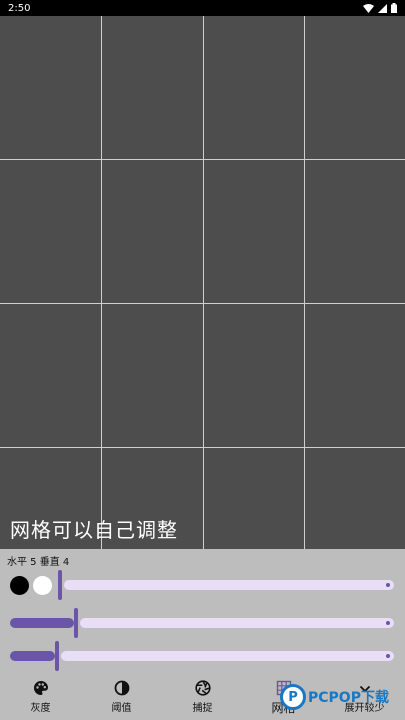 The width and height of the screenshot is (405, 720). What do you see at coordinates (368, 8) in the screenshot?
I see `wifi-icon` at bounding box center [368, 8].